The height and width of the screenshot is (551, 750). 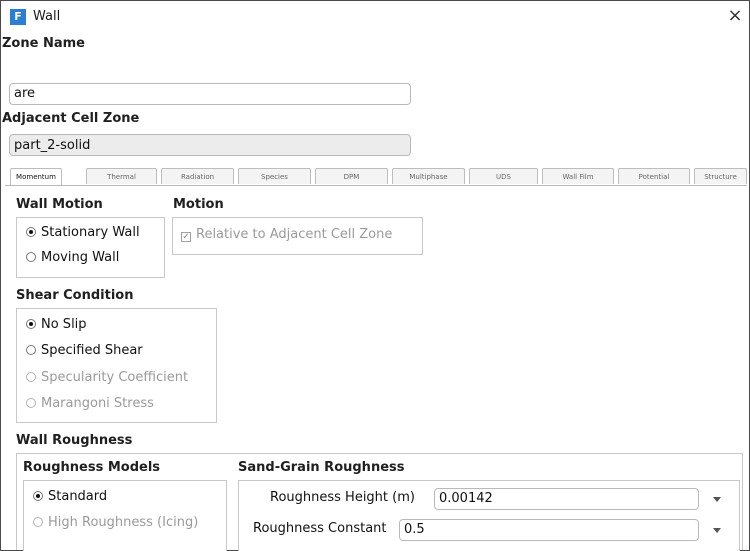 What do you see at coordinates (59, 204) in the screenshot?
I see `wall-motion-heading: Wall Motion` at bounding box center [59, 204].